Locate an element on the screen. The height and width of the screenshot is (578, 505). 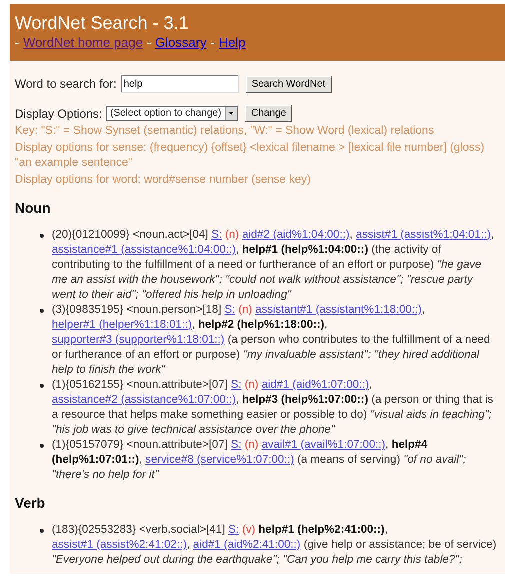
section-heading: Verb is located at coordinates (30, 503).